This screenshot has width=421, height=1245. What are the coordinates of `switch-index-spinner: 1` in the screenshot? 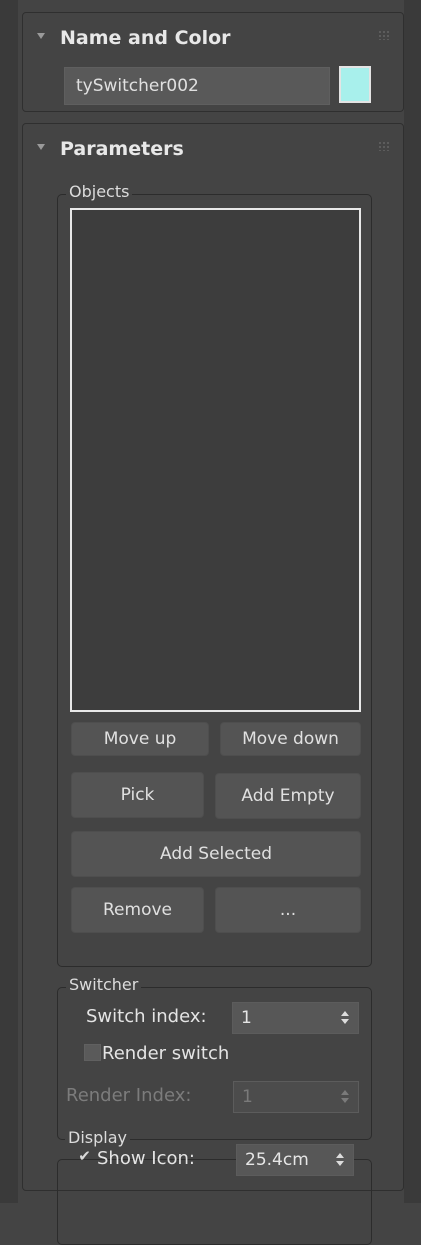 It's located at (295, 1018).